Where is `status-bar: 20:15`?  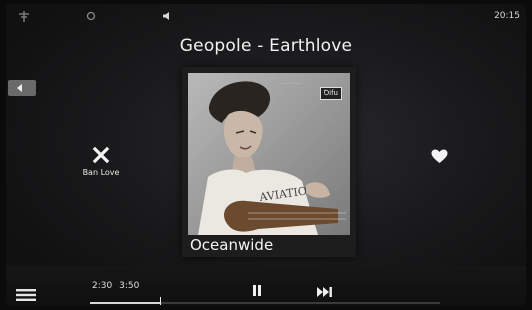
status-bar: 20:15 is located at coordinates (266, 15).